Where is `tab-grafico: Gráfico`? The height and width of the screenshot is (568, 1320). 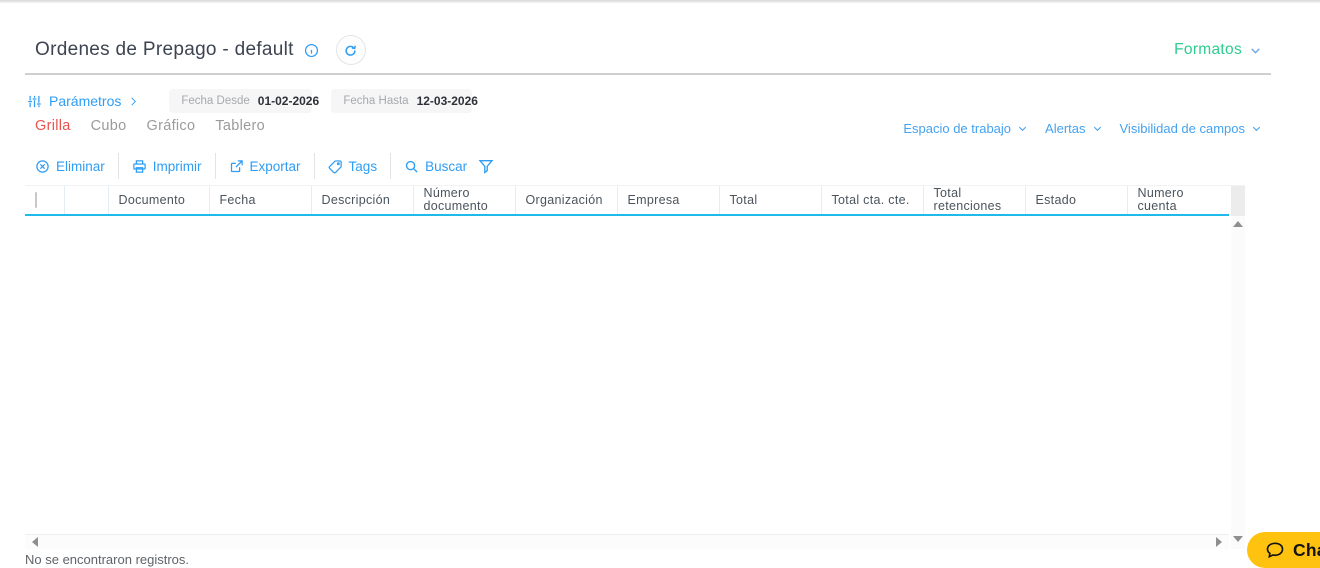 tab-grafico: Gráfico is located at coordinates (171, 126).